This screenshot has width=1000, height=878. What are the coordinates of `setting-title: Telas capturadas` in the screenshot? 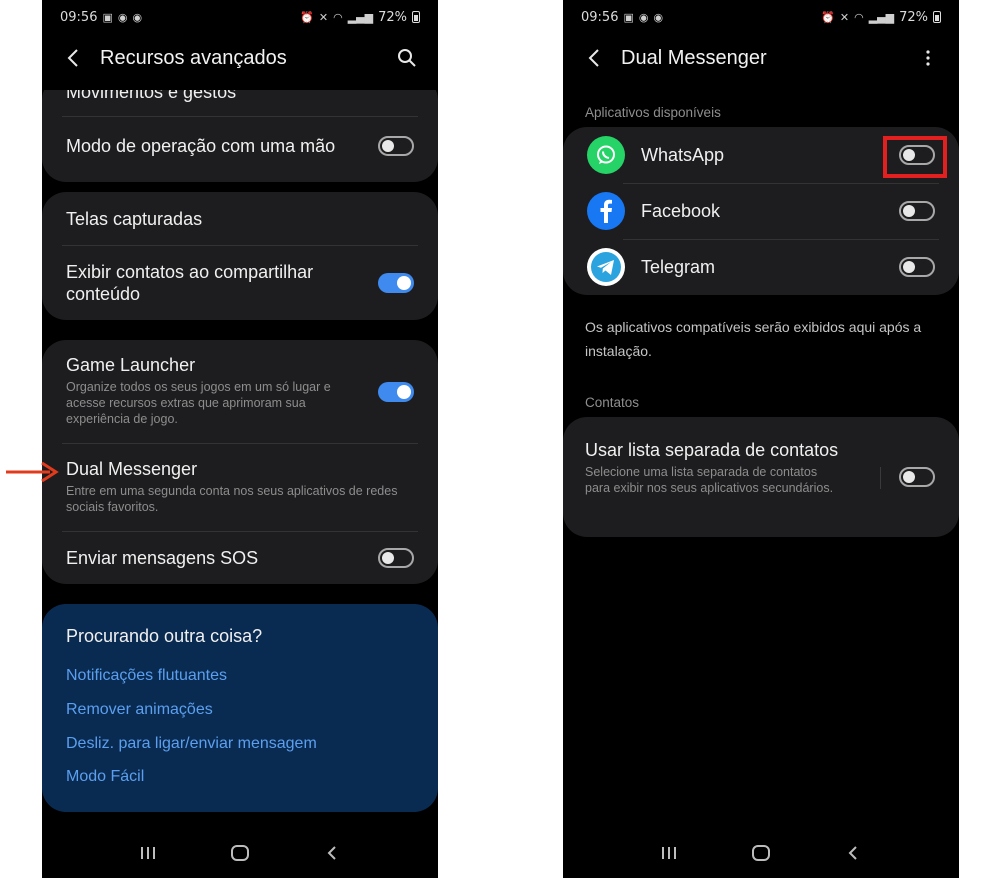 It's located at (134, 219).